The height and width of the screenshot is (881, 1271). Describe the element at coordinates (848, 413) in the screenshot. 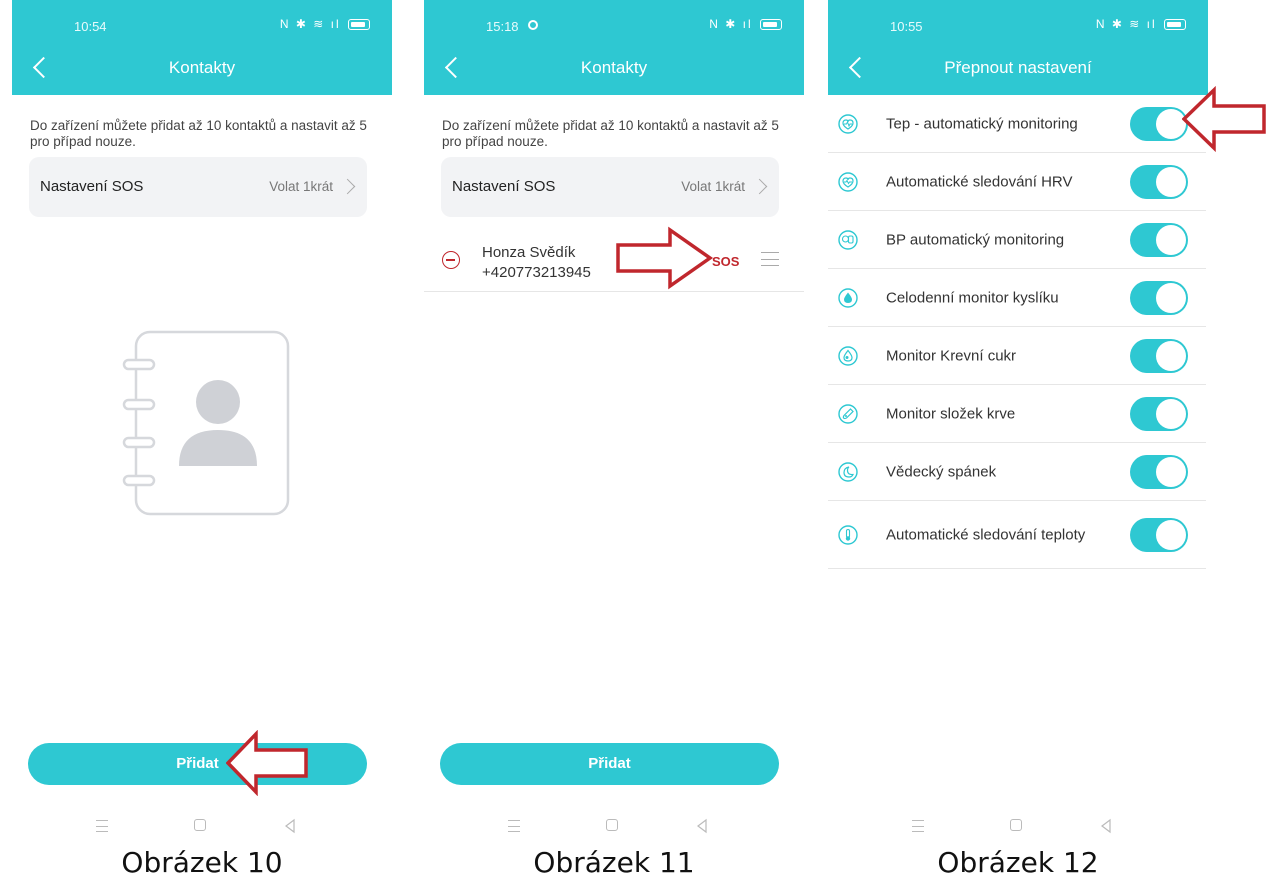

I see `blood-components-icon` at that location.